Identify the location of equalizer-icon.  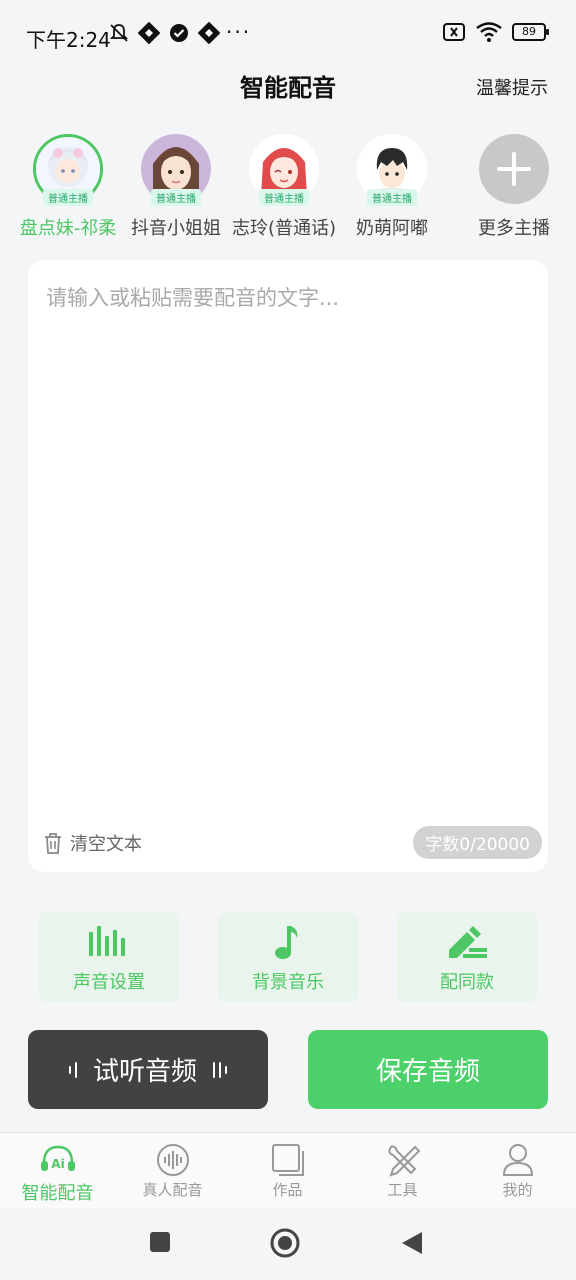
(107, 941).